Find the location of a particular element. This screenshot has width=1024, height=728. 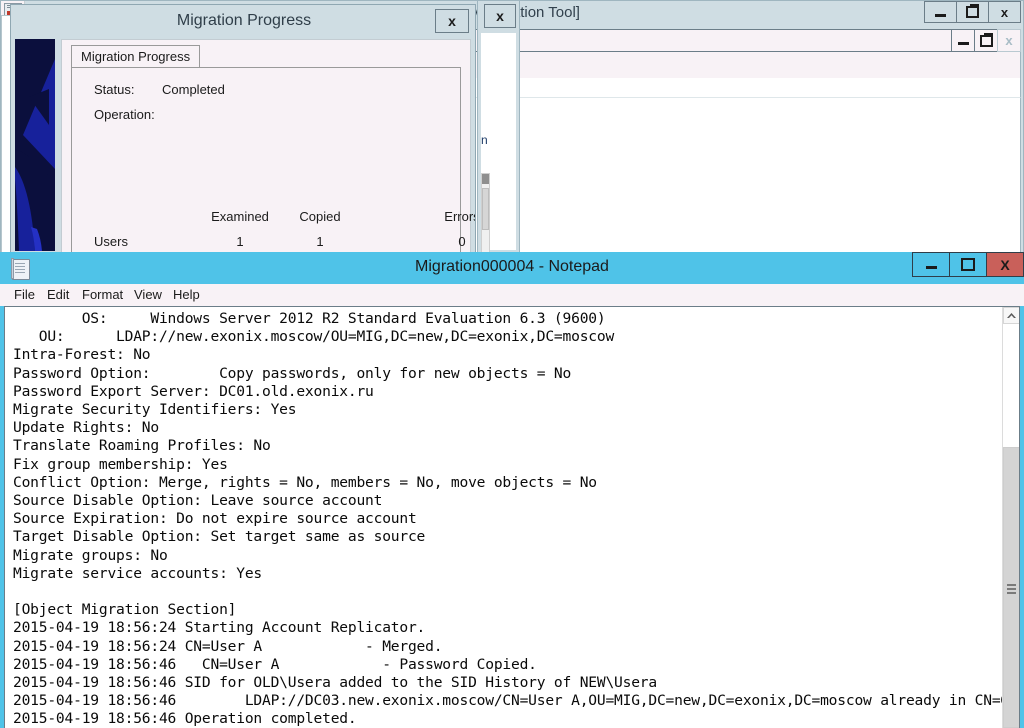

maximize-icon is located at coordinates (968, 264).